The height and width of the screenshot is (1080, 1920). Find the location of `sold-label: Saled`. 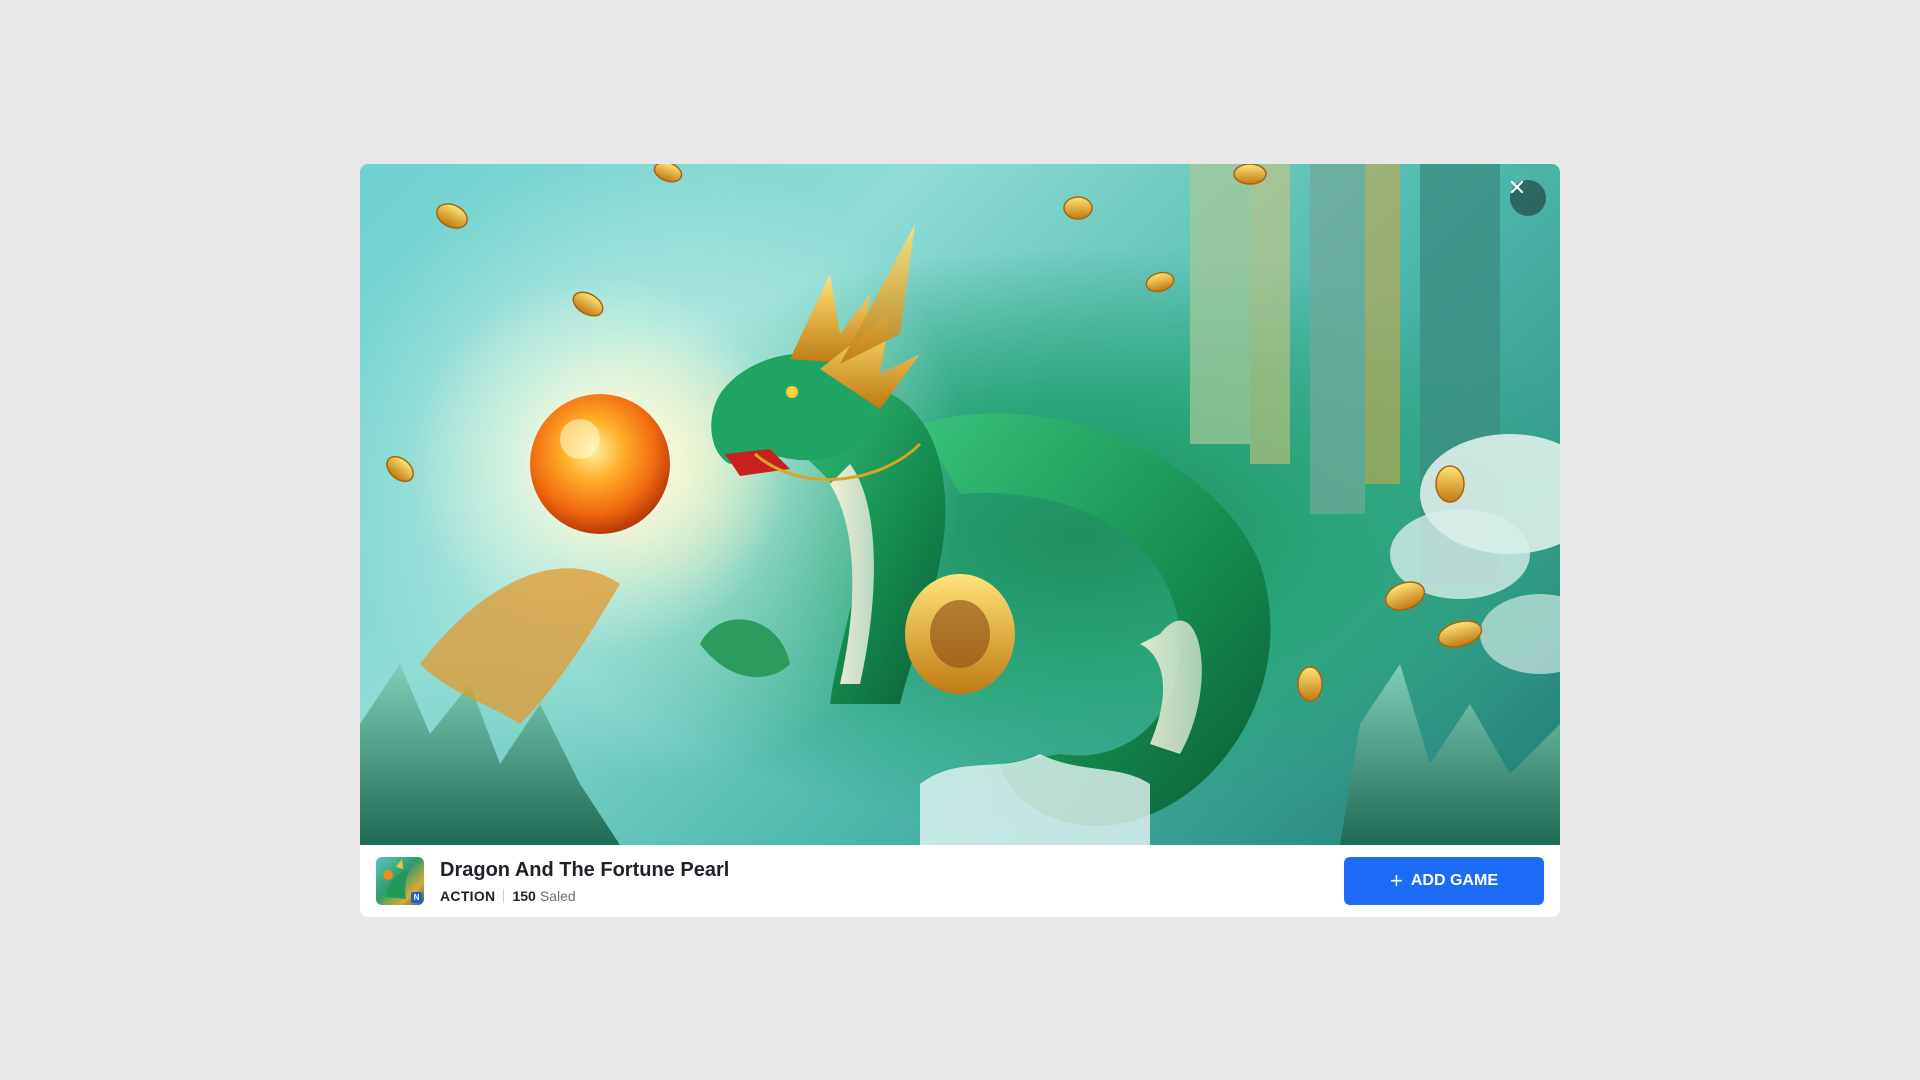

sold-label: Saled is located at coordinates (557, 896).